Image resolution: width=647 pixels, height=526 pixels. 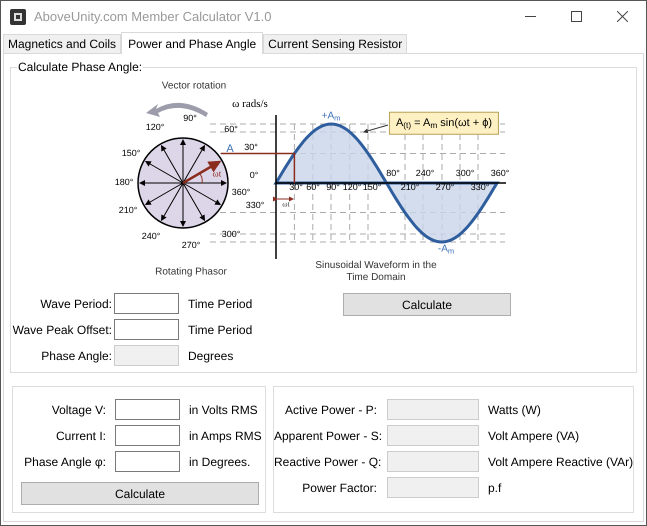 What do you see at coordinates (194, 87) in the screenshot?
I see `diagram-label: Vector rotation` at bounding box center [194, 87].